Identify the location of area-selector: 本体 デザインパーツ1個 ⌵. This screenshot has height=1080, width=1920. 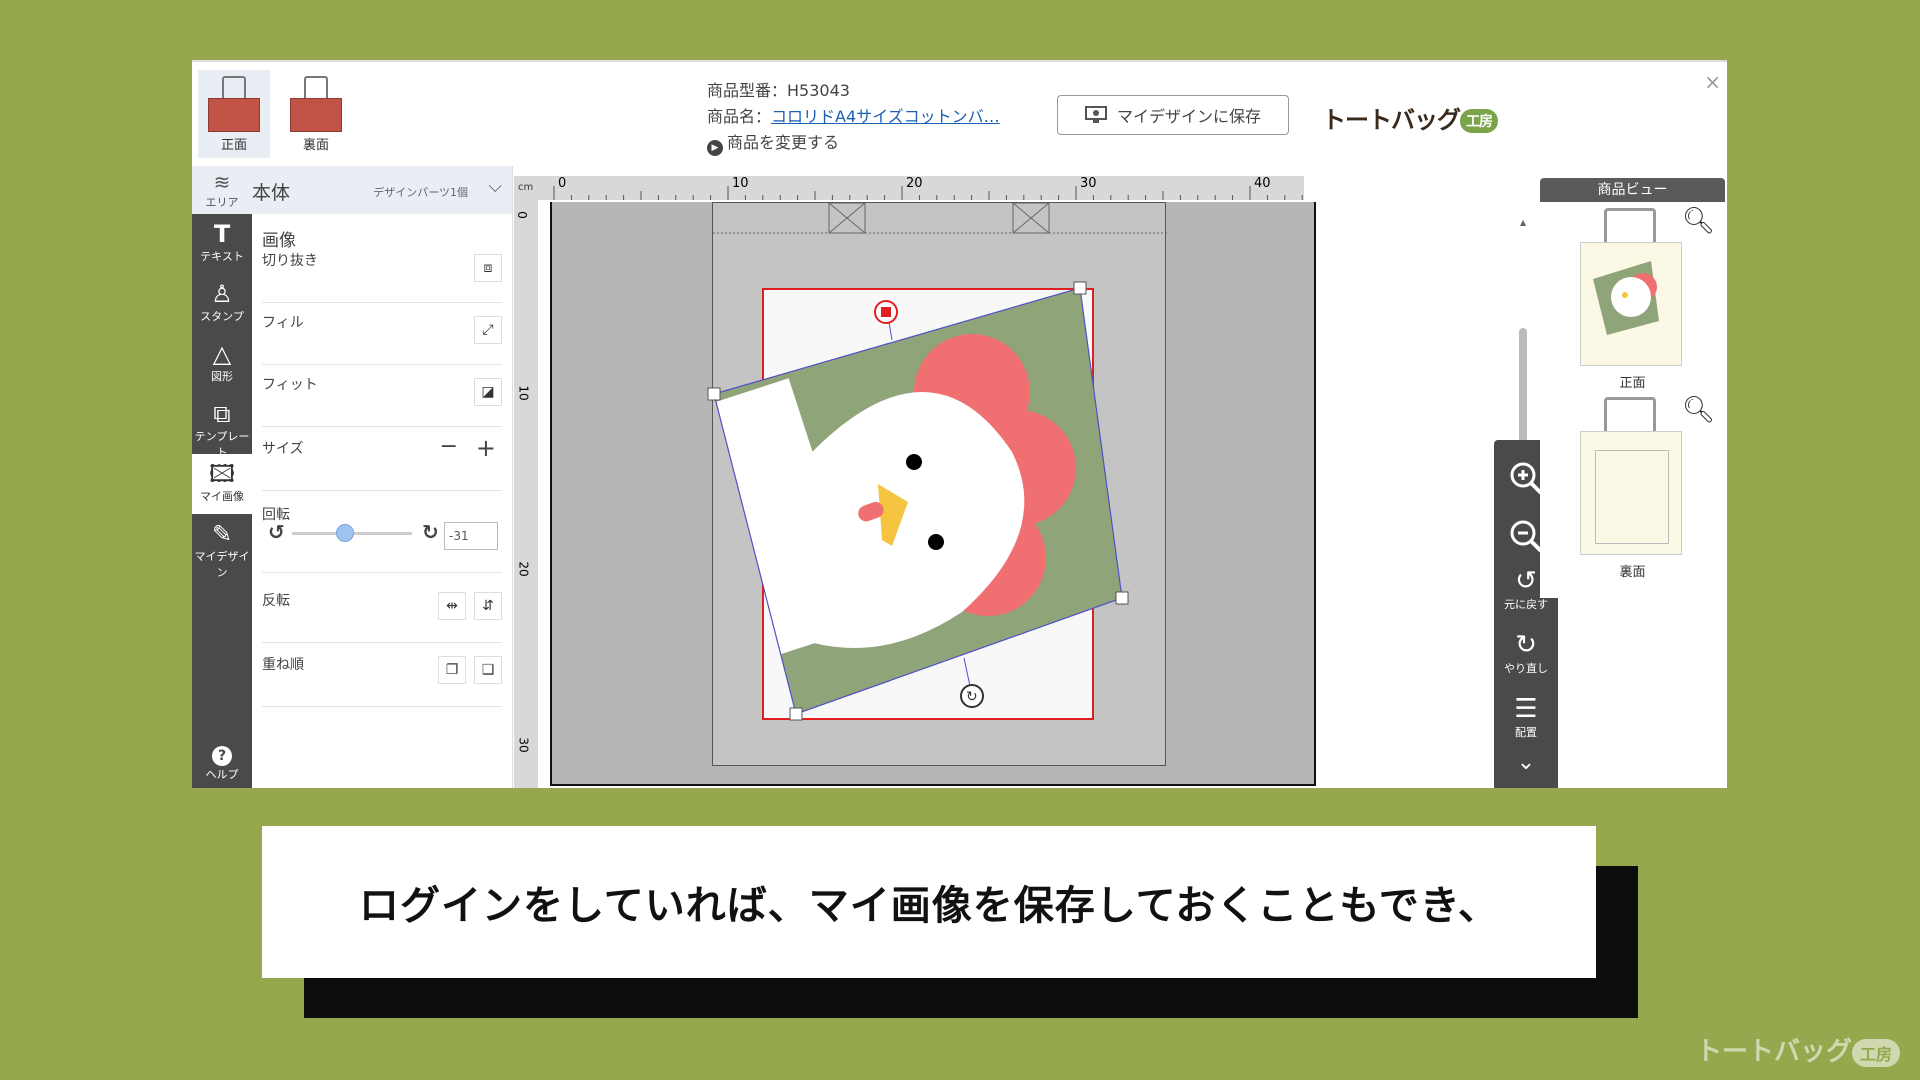
(382, 190).